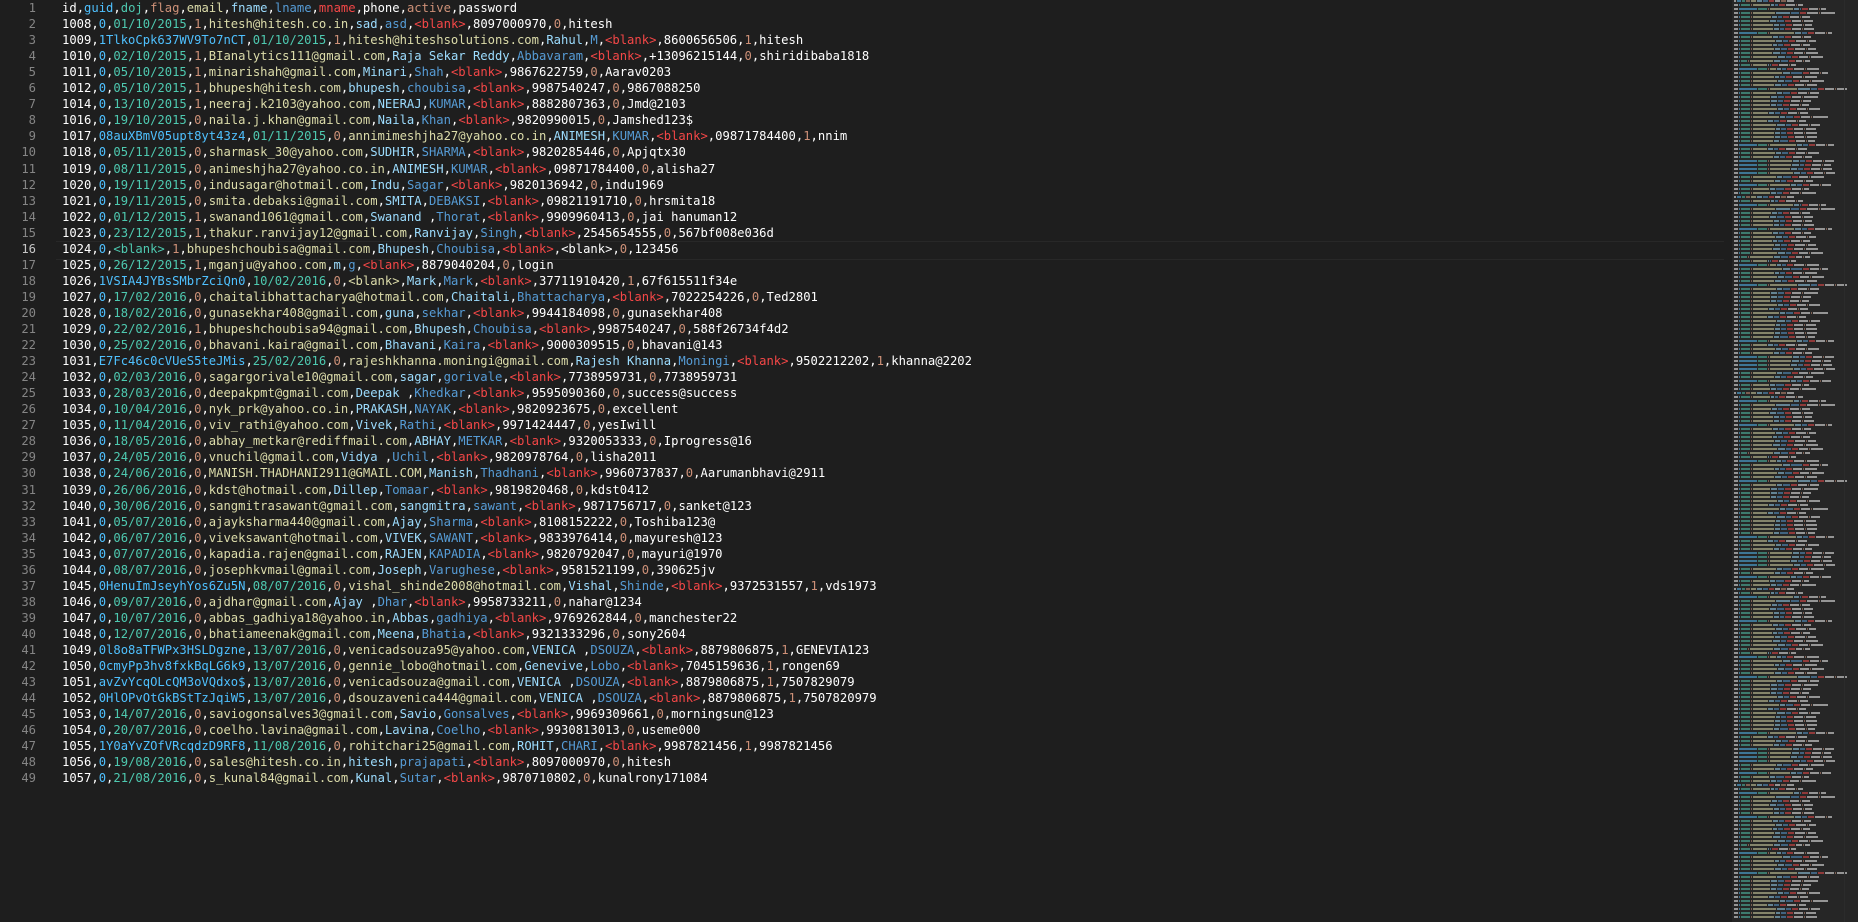 The image size is (1858, 922). I want to click on csv-field: kunalrony171084, so click(652, 778).